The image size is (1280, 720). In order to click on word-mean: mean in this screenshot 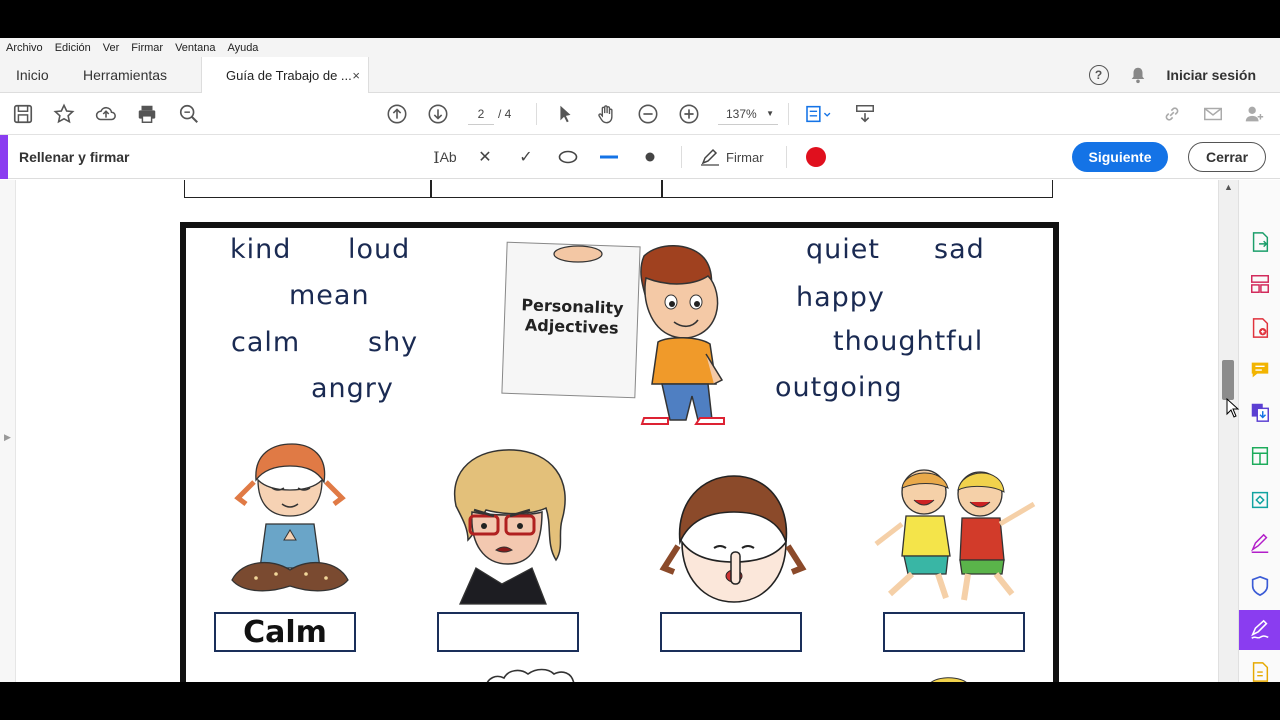, I will do `click(329, 295)`.